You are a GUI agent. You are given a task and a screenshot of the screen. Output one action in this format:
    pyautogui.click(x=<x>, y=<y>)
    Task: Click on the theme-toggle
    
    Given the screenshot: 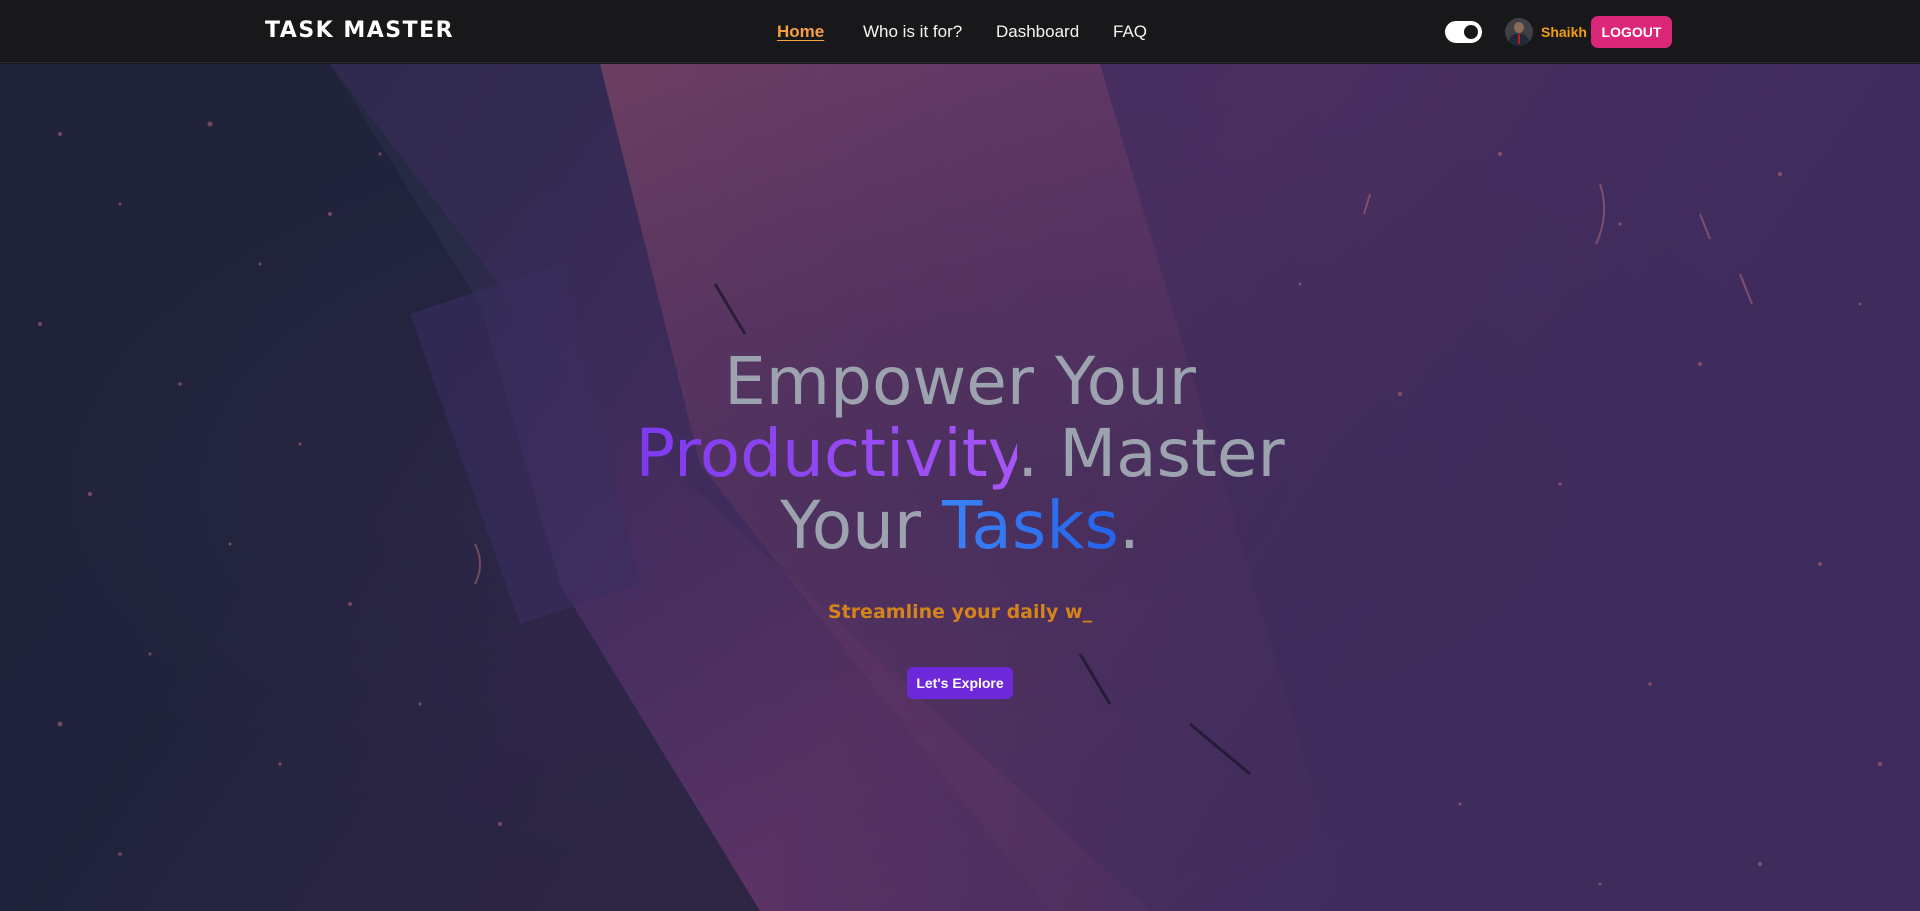 What is the action you would take?
    pyautogui.click(x=1463, y=32)
    